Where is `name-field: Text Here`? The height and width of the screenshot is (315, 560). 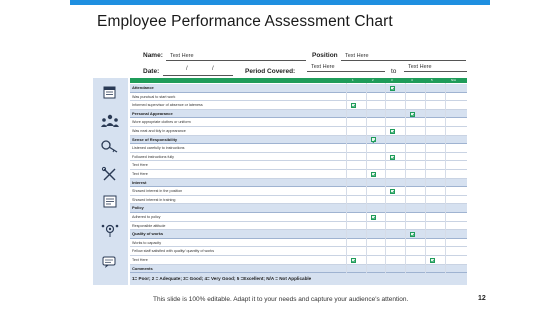
name-field: Text Here is located at coordinates (236, 56).